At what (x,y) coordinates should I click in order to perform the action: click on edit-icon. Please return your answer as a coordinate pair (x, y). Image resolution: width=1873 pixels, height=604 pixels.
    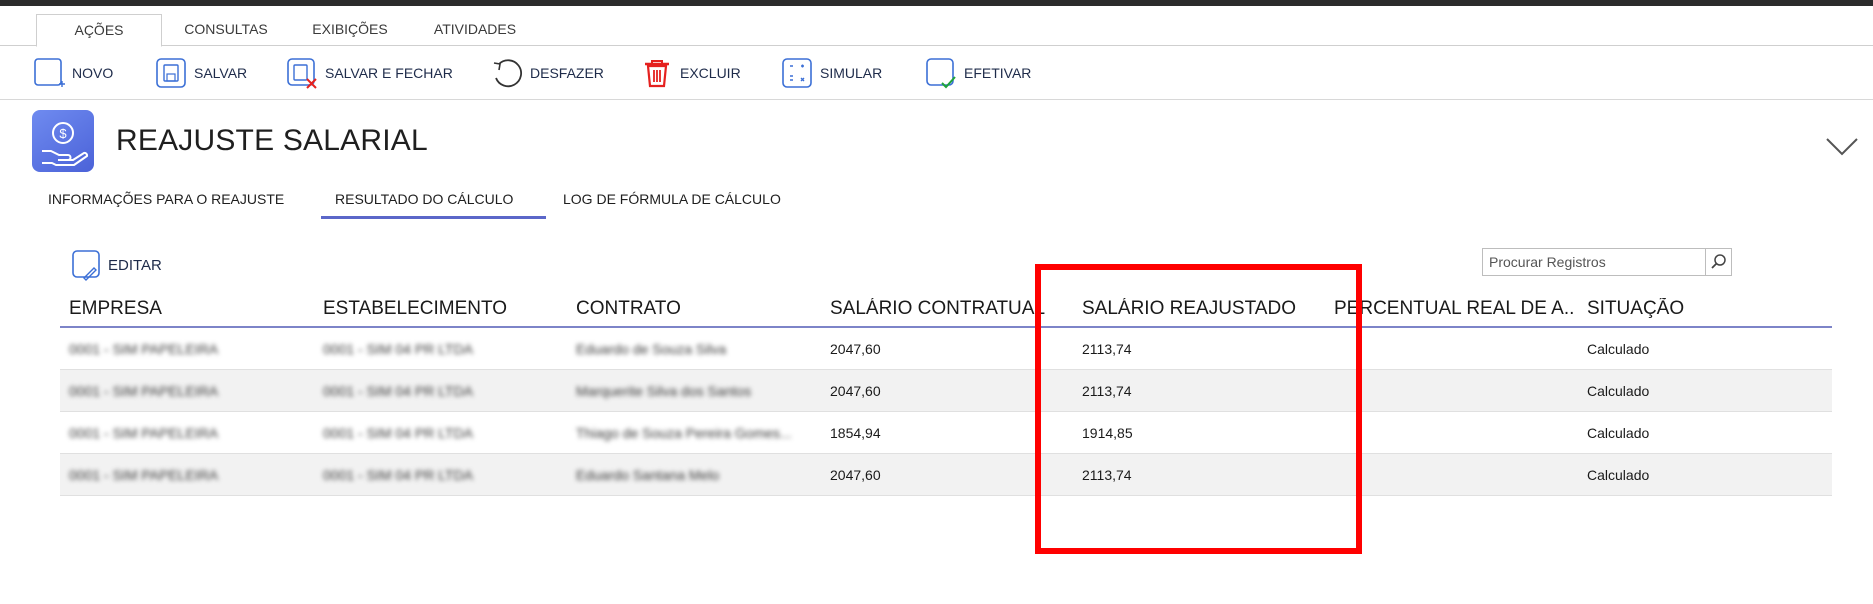
    Looking at the image, I should click on (86, 265).